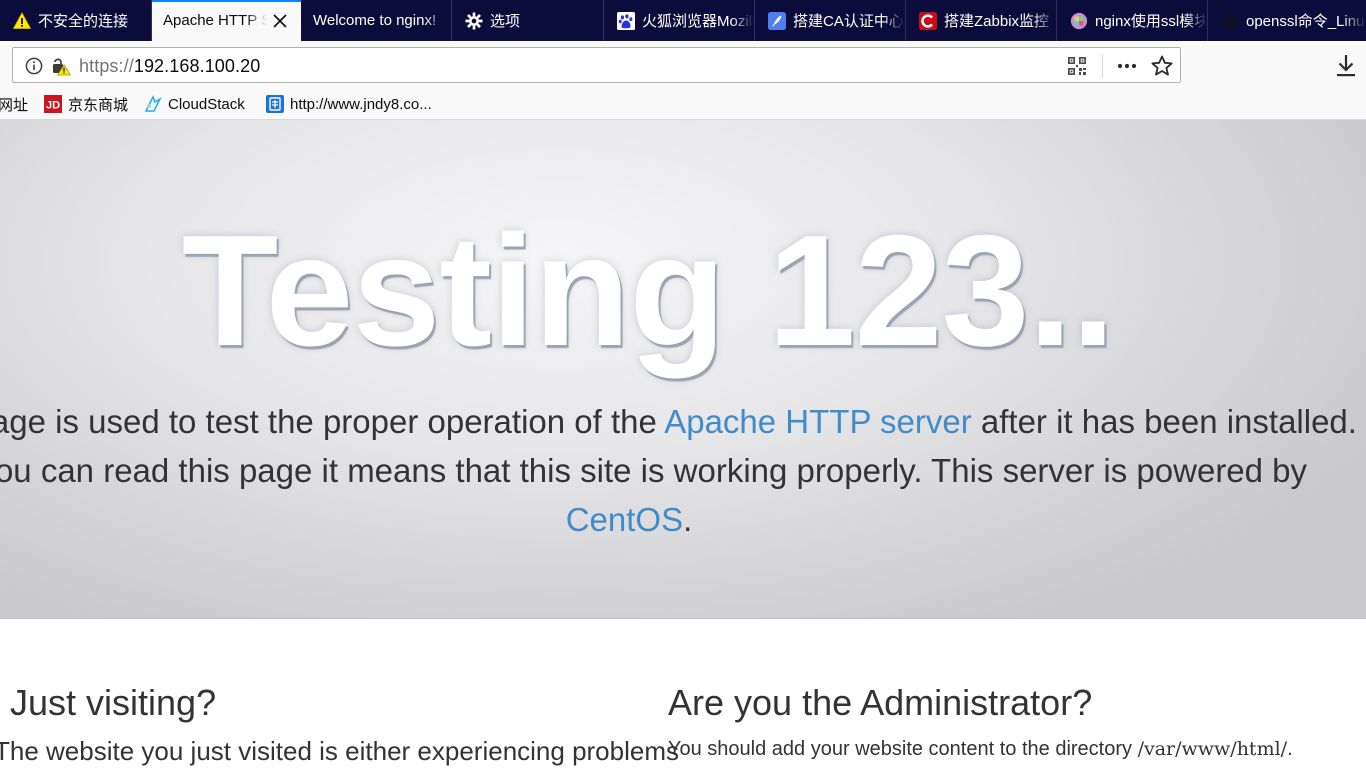 The image size is (1366, 781). What do you see at coordinates (688, 519) in the screenshot?
I see `lead-text: .` at bounding box center [688, 519].